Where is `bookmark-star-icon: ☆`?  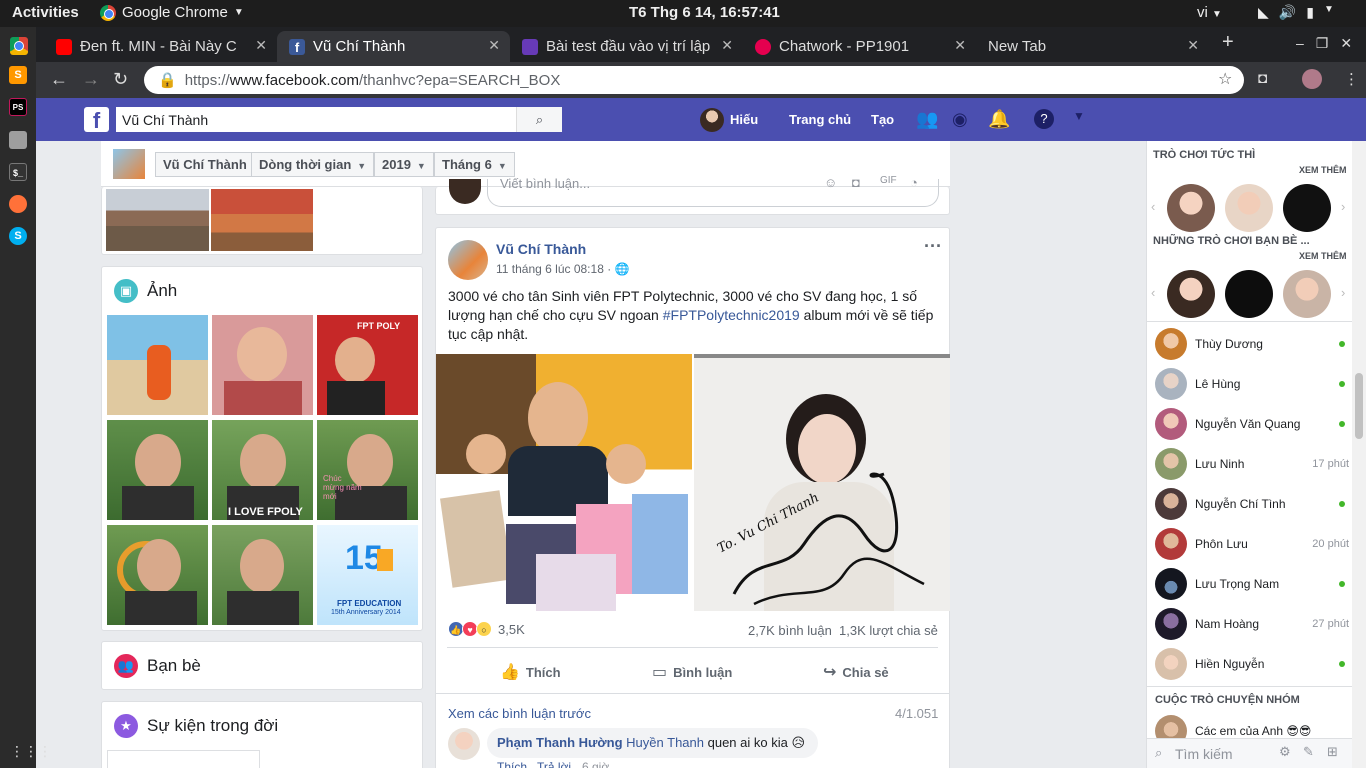
bookmark-star-icon: ☆ is located at coordinates (1225, 79).